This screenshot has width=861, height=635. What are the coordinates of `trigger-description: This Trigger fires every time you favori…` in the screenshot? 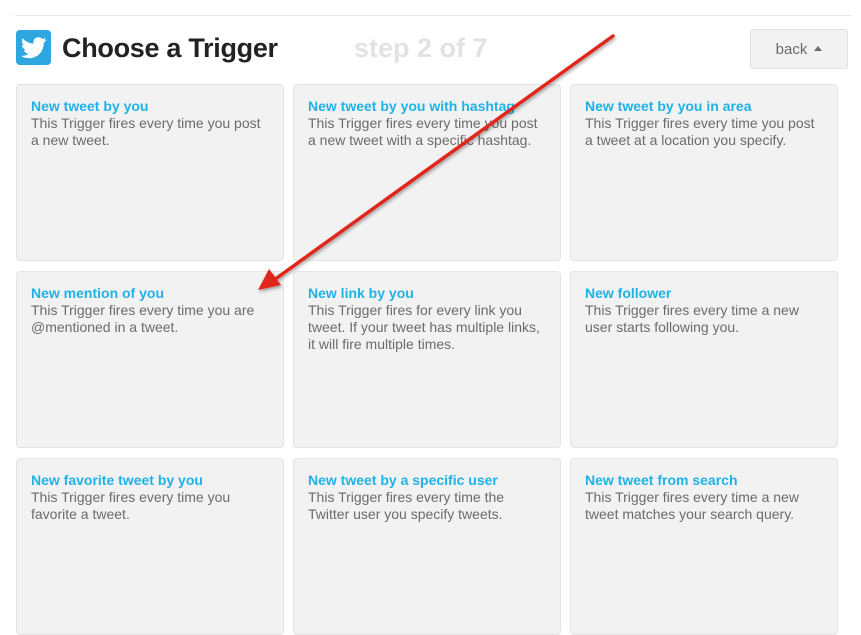 It's located at (131, 505).